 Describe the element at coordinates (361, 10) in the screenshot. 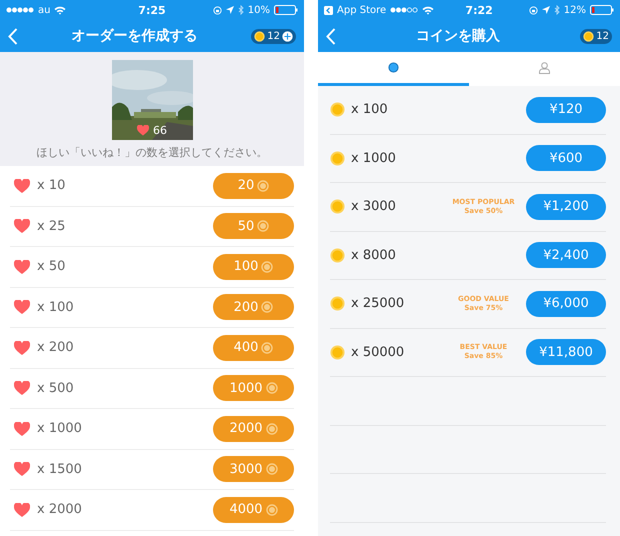

I see `back-app-link: App Store` at that location.